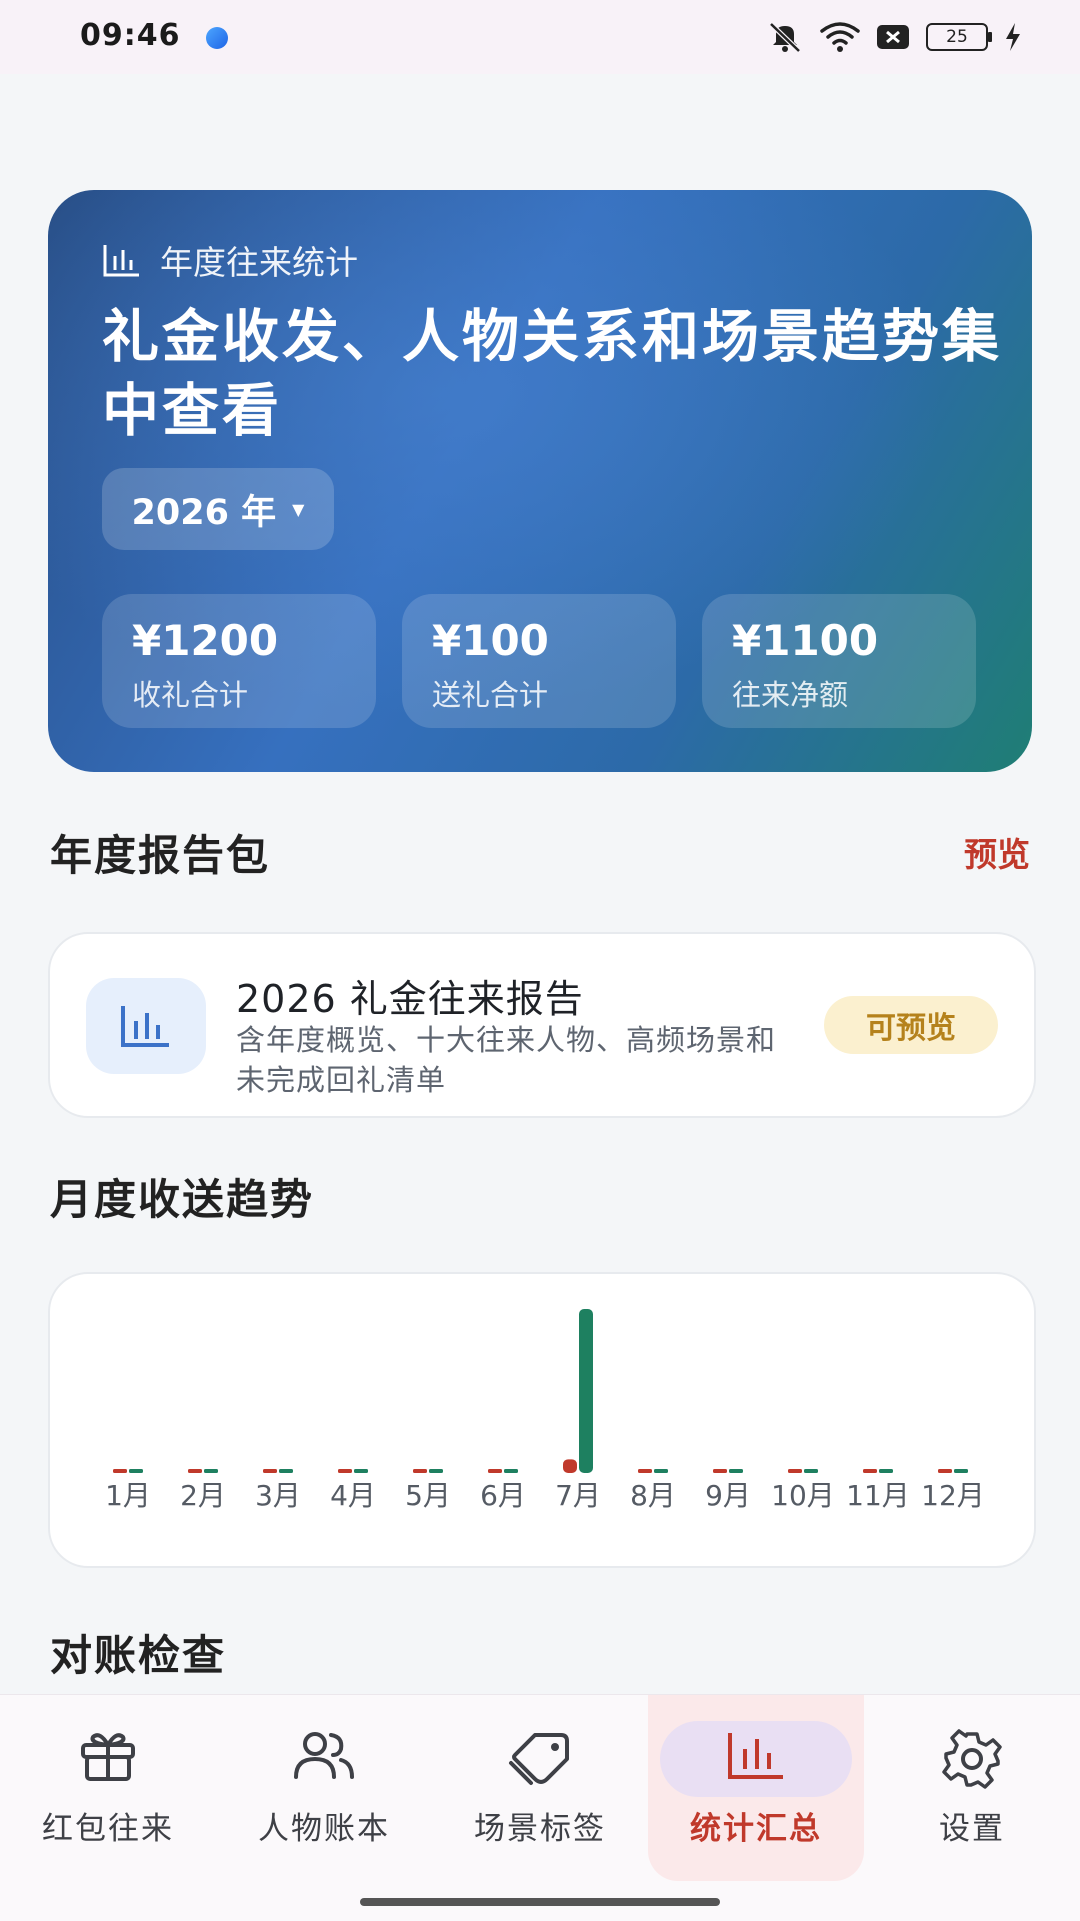 The width and height of the screenshot is (1080, 1921). Describe the element at coordinates (545, 1410) in the screenshot. I see `monthly-trend-chart: 1月 2月 3月 4月 5月 6月 7月 8月 9月 10月 11月 12月` at that location.